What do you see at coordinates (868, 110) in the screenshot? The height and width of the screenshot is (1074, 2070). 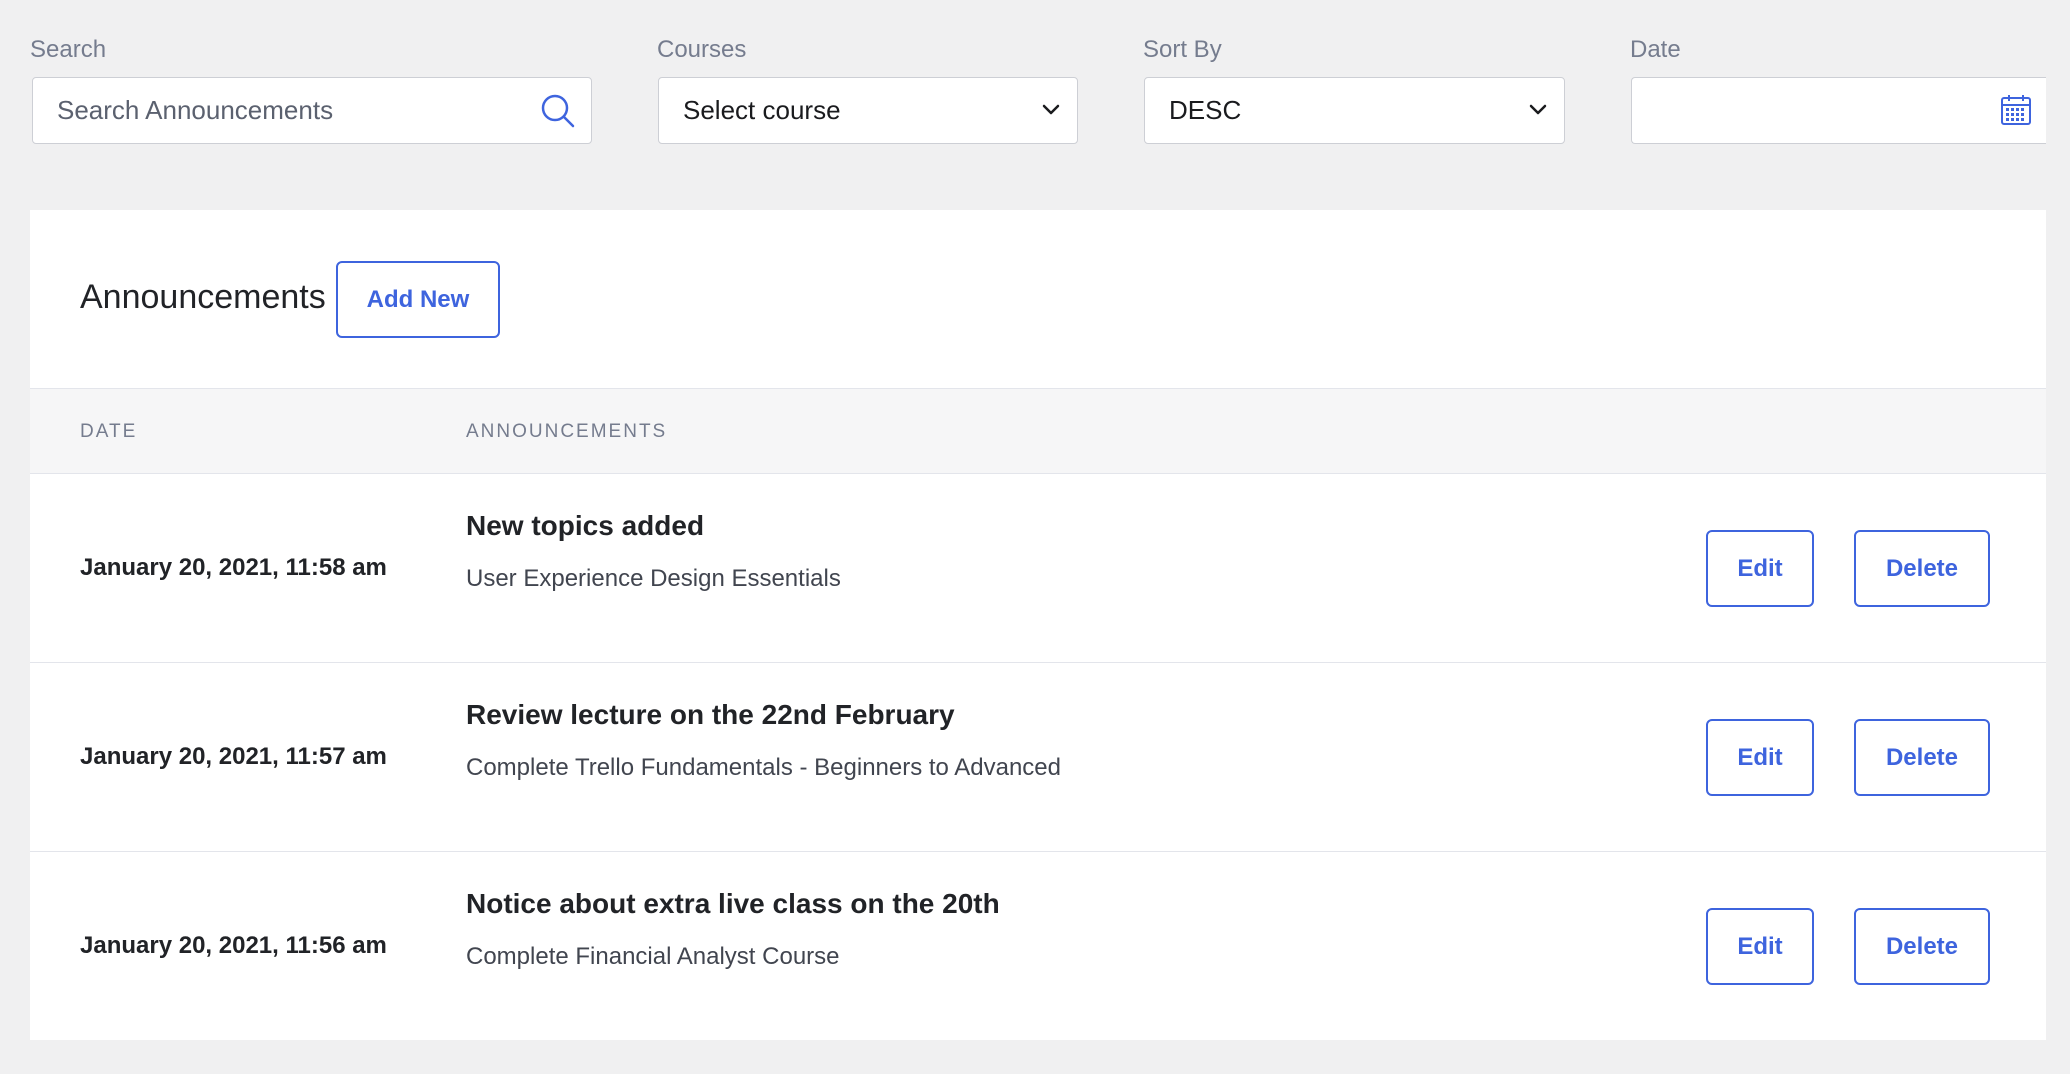 I see `courses-select: Select course` at bounding box center [868, 110].